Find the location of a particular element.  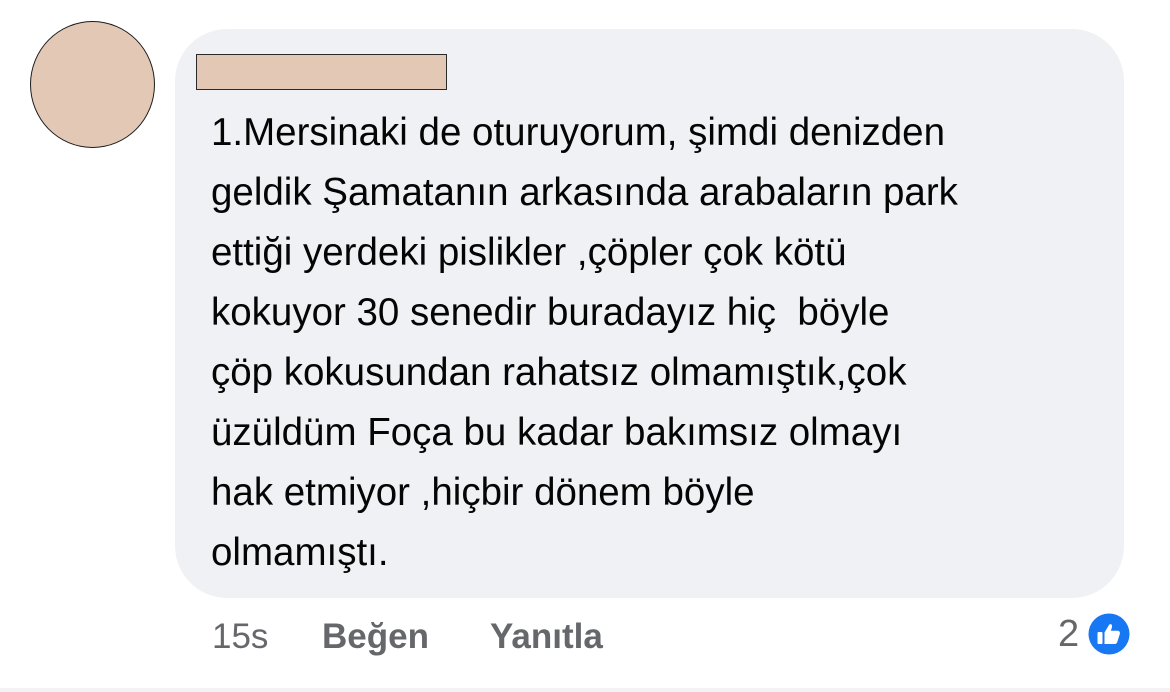

avatar is located at coordinates (92, 84).